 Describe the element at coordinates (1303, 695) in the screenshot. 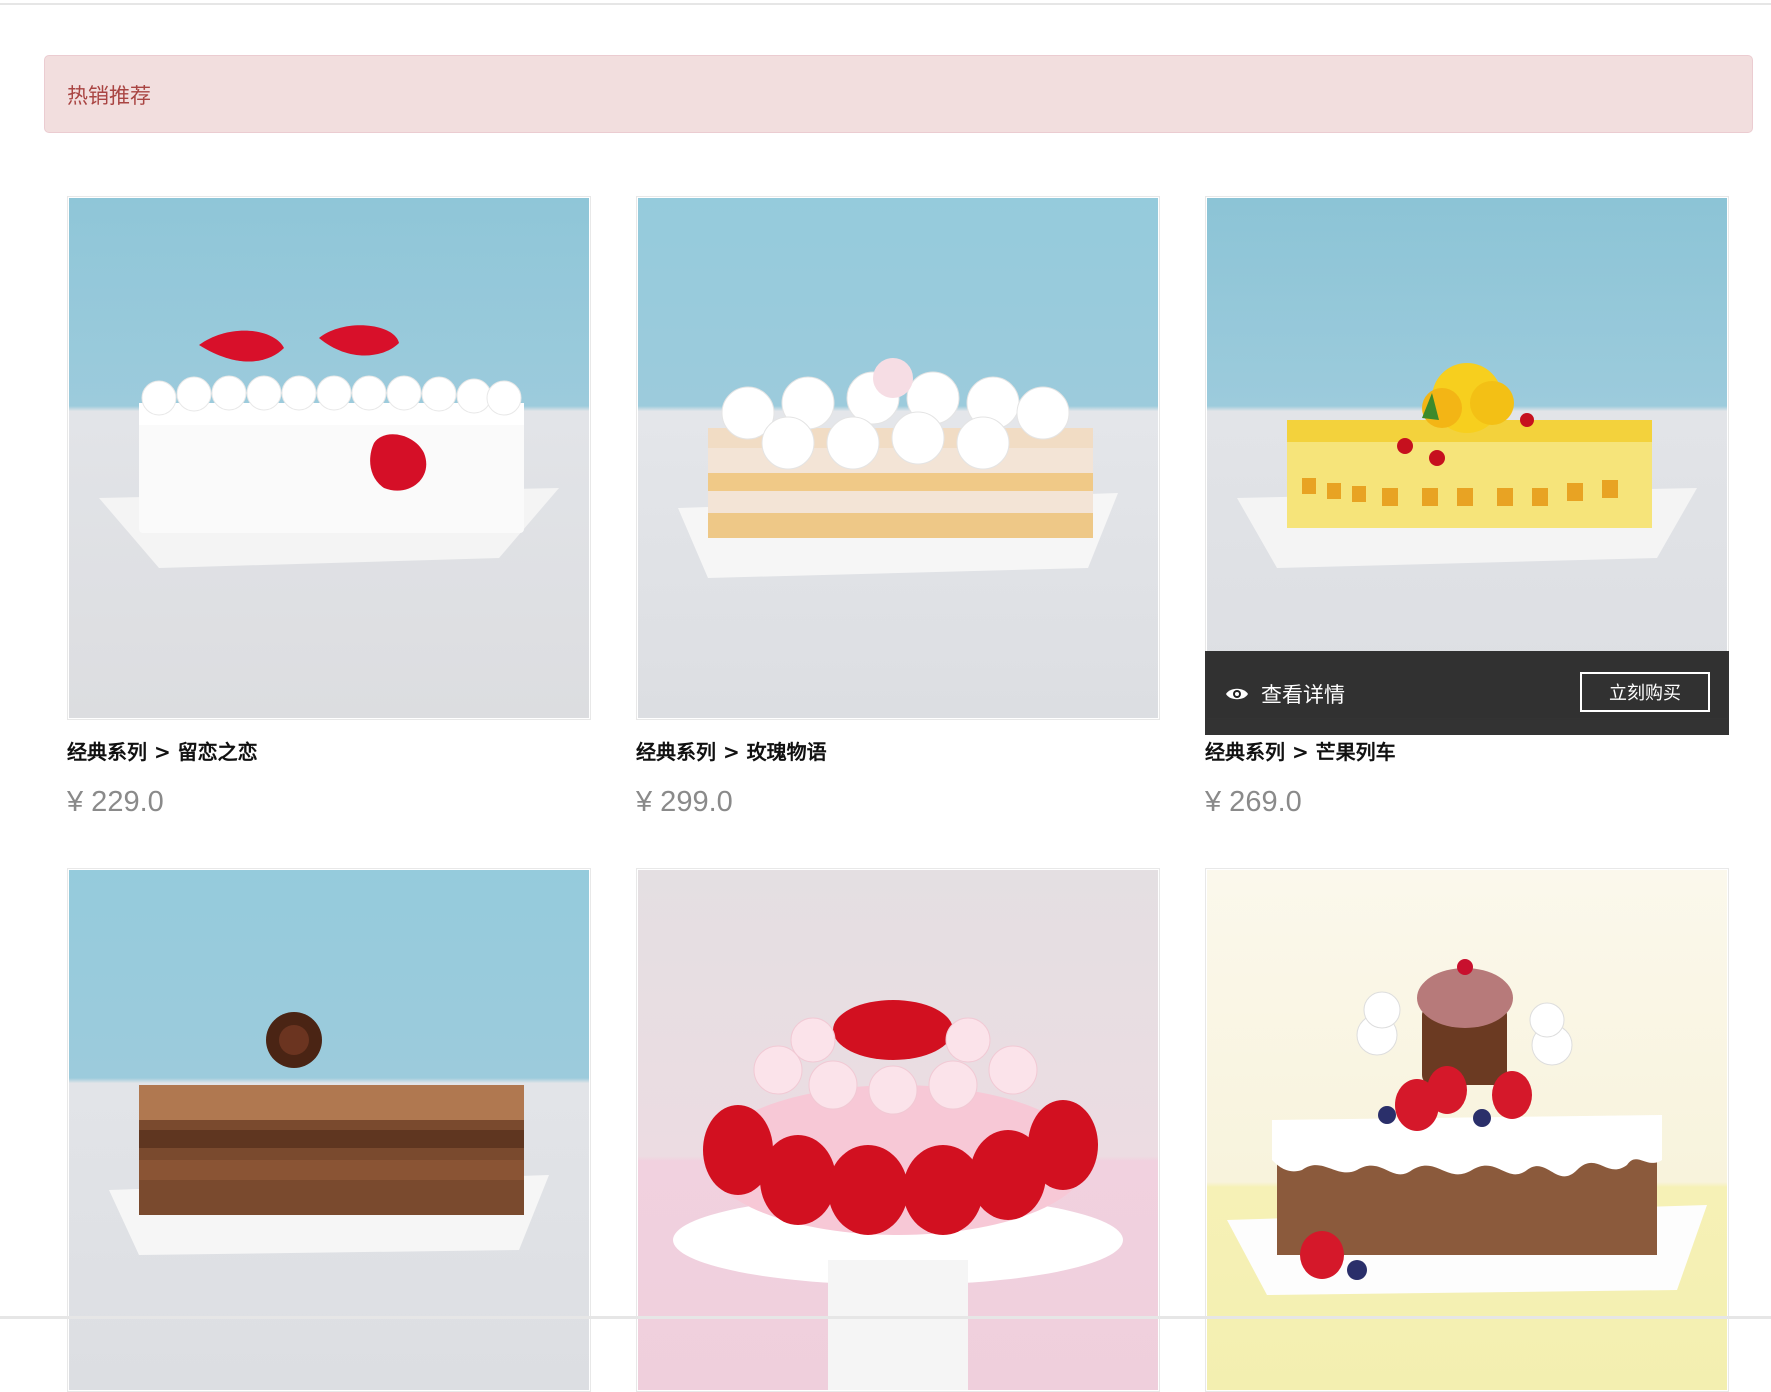

I see `view-details-label: 查看详情` at that location.